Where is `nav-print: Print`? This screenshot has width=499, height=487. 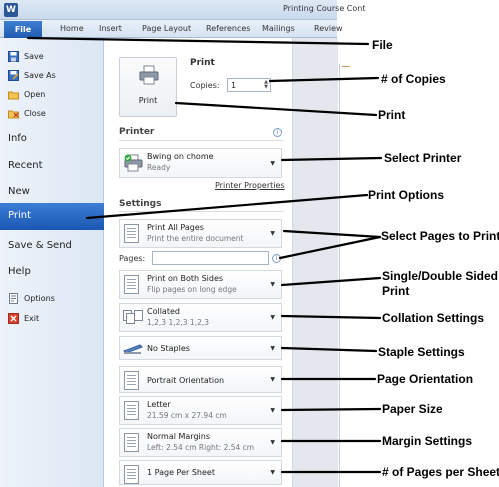
nav-print: Print is located at coordinates (52, 216).